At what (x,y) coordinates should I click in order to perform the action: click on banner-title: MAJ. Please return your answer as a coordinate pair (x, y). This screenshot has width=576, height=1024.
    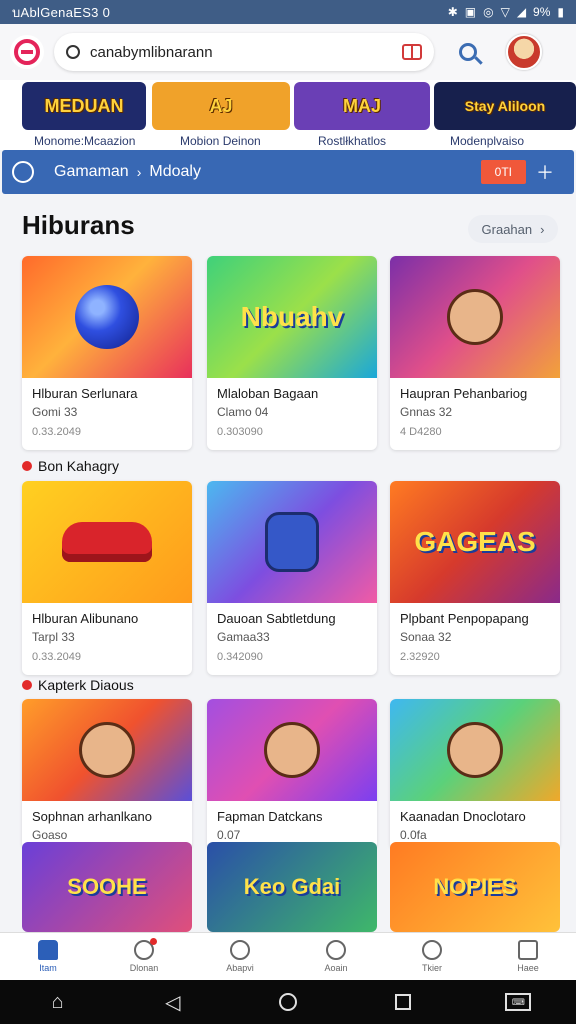
    Looking at the image, I should click on (361, 105).